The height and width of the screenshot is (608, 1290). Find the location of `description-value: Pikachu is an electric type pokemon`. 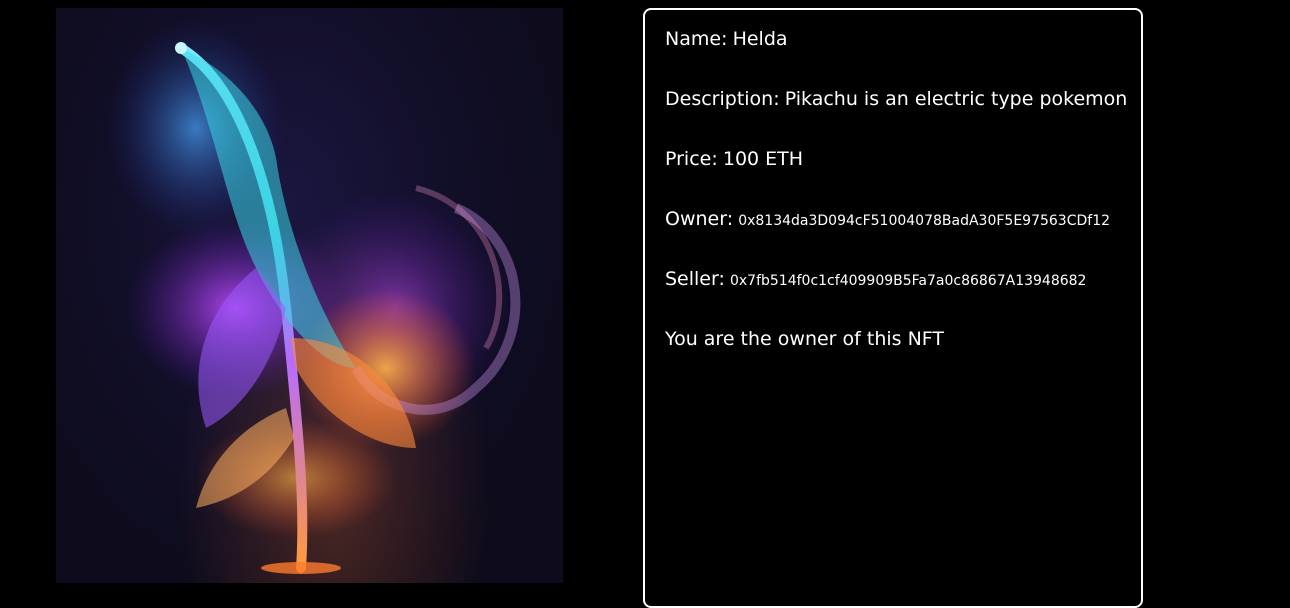

description-value: Pikachu is an electric type pokemon is located at coordinates (956, 99).